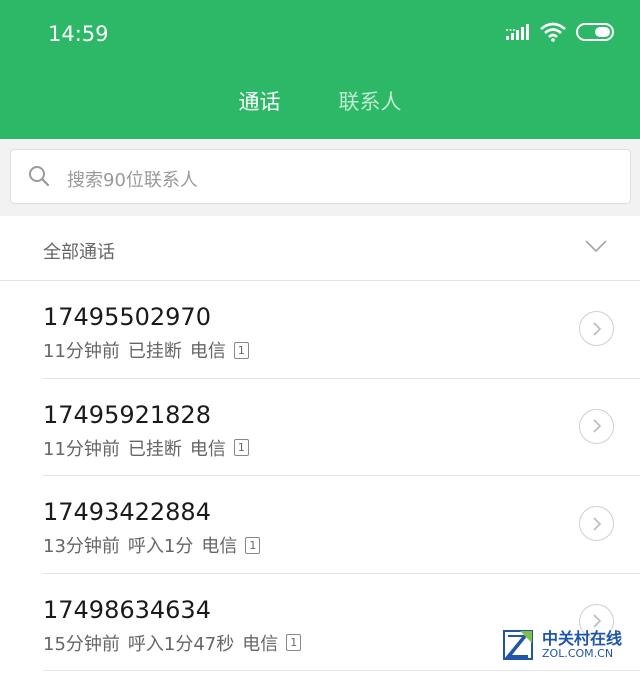 The image size is (640, 676). Describe the element at coordinates (79, 252) in the screenshot. I see `filter-label: 全部通话` at that location.